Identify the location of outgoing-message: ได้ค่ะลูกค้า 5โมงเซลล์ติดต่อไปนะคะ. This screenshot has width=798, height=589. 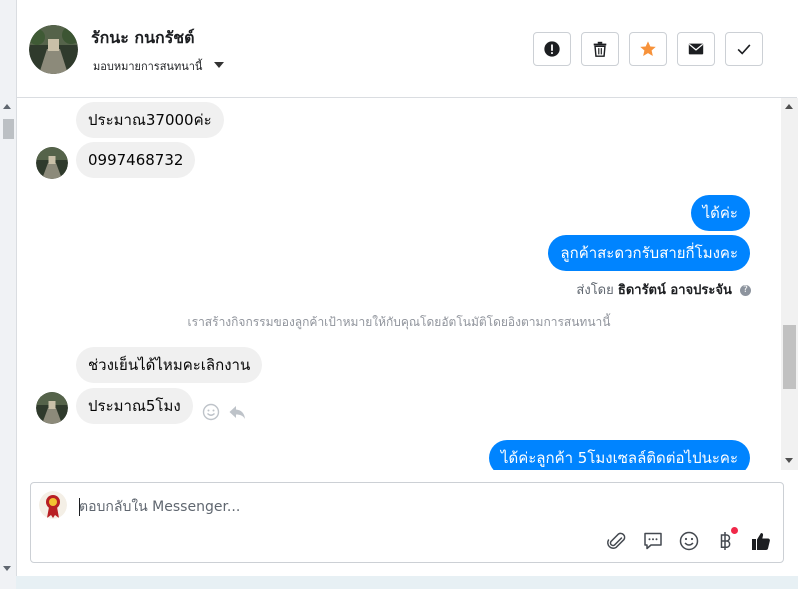
(619, 455).